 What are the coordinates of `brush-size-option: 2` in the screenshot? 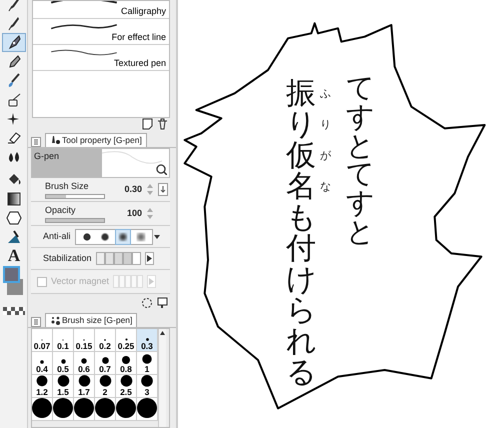 It's located at (105, 386).